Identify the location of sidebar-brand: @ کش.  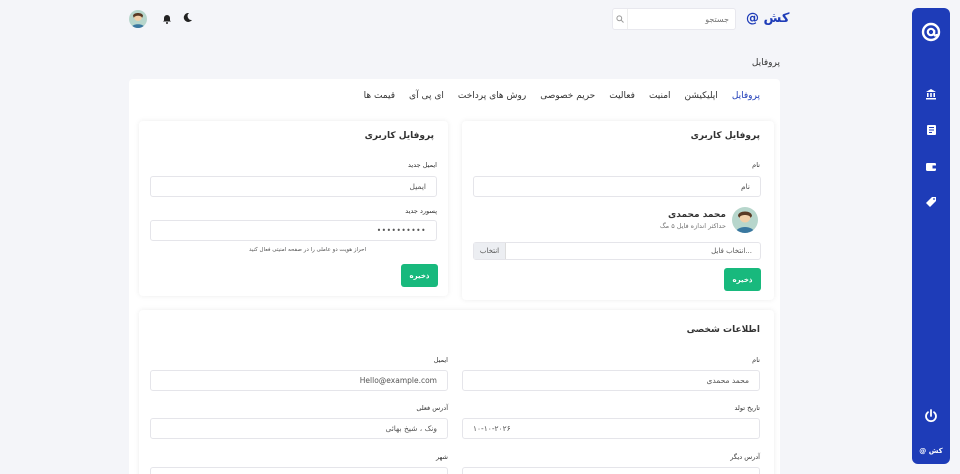
(931, 451).